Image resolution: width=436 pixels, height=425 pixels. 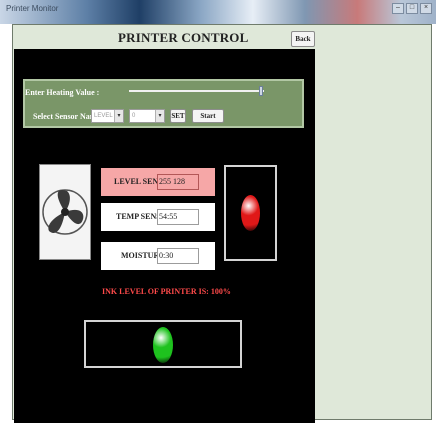 What do you see at coordinates (178, 256) in the screenshot?
I see `moisture-value: 0:30` at bounding box center [178, 256].